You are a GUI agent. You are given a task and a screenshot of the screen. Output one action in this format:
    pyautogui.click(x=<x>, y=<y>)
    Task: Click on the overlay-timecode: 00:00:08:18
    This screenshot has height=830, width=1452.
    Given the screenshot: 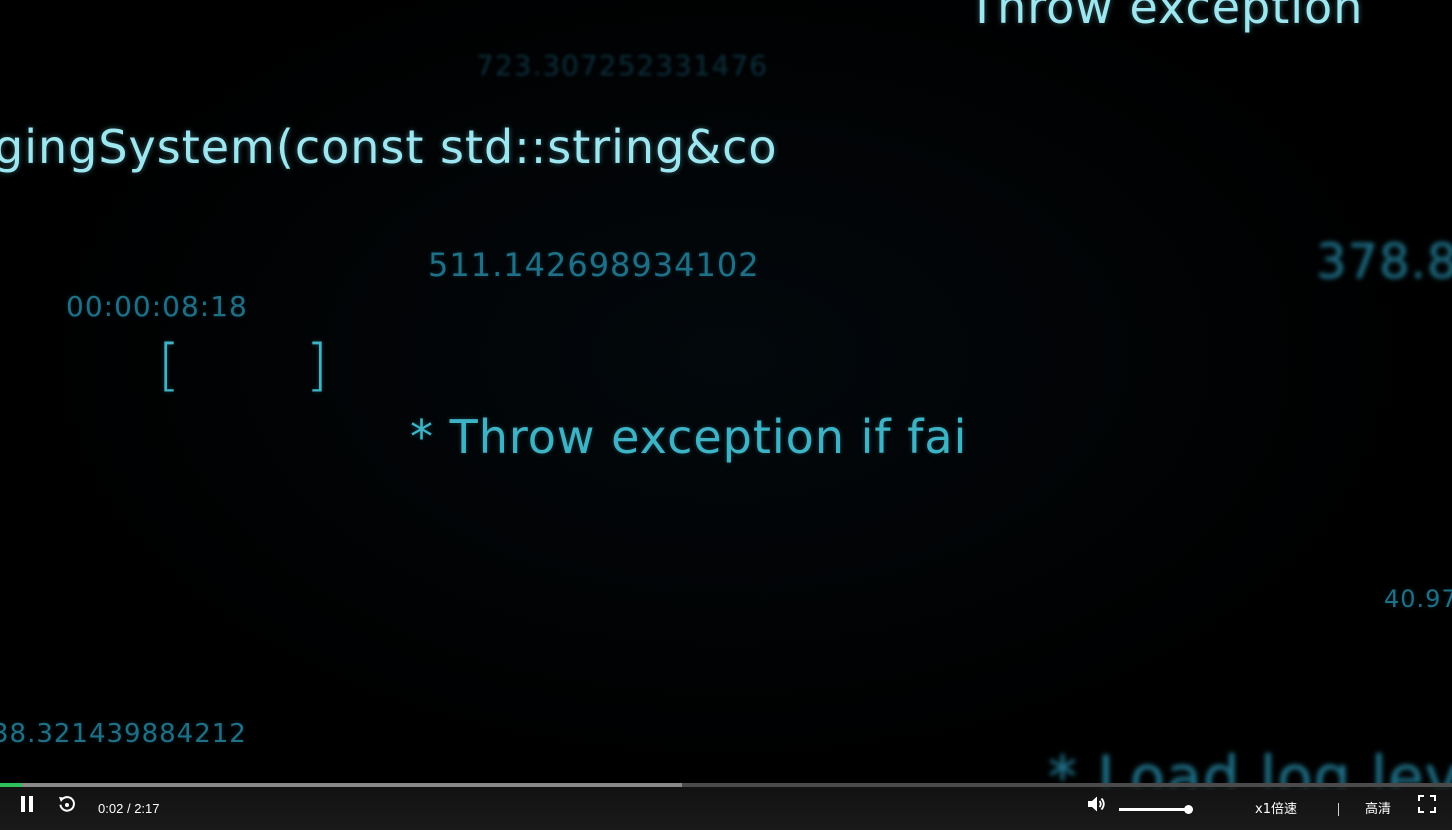 What is the action you would take?
    pyautogui.click(x=157, y=306)
    